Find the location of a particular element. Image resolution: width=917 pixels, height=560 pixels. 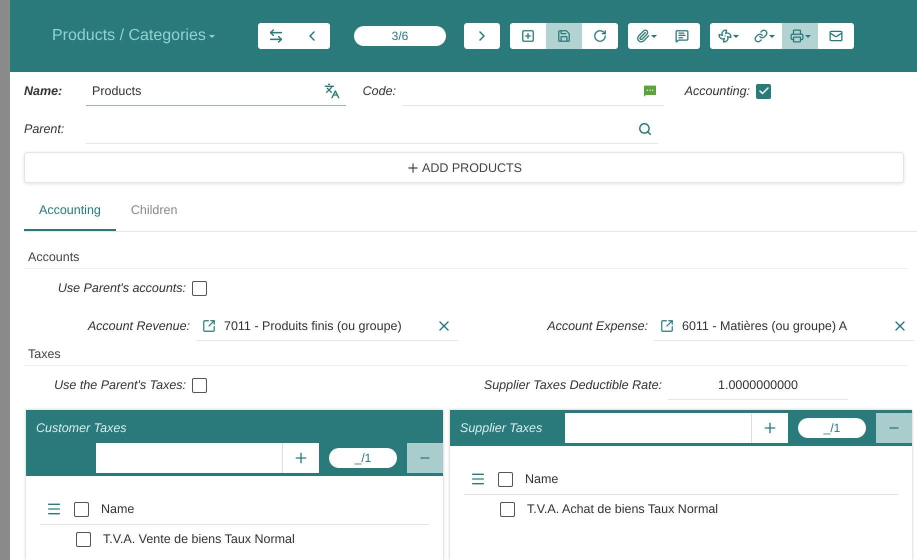

mail-icon is located at coordinates (836, 36).